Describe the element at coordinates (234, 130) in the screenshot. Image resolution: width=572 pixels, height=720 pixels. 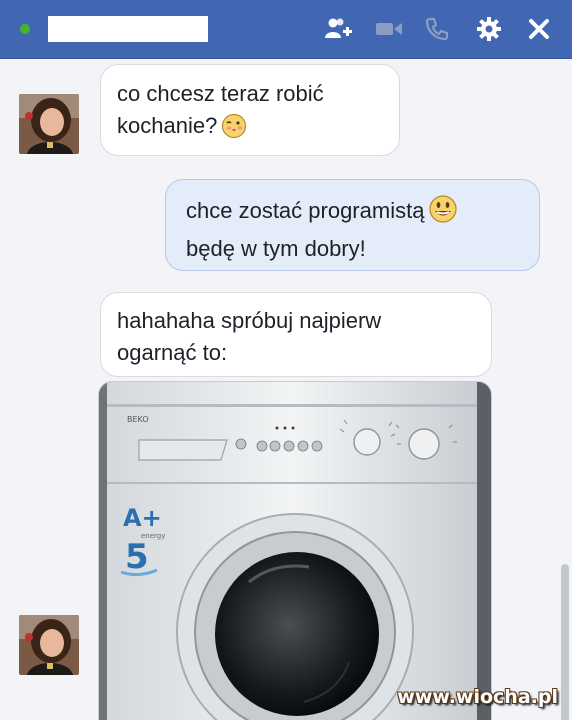
I see `kiss-emoji-icon` at that location.